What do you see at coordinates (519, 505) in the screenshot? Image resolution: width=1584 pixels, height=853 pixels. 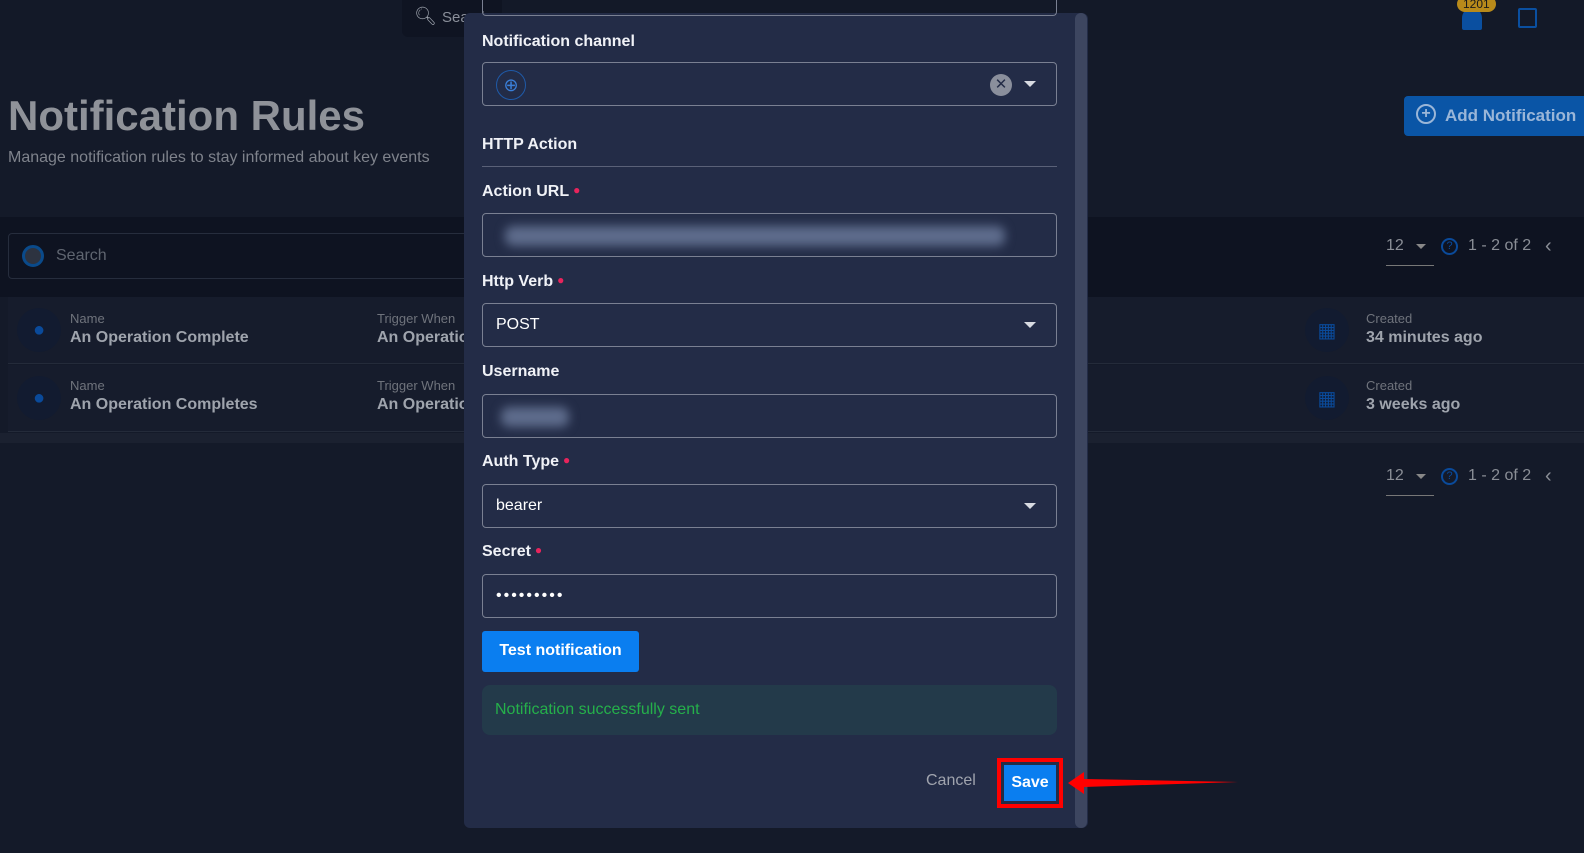 I see `auth-type-value: bearer` at bounding box center [519, 505].